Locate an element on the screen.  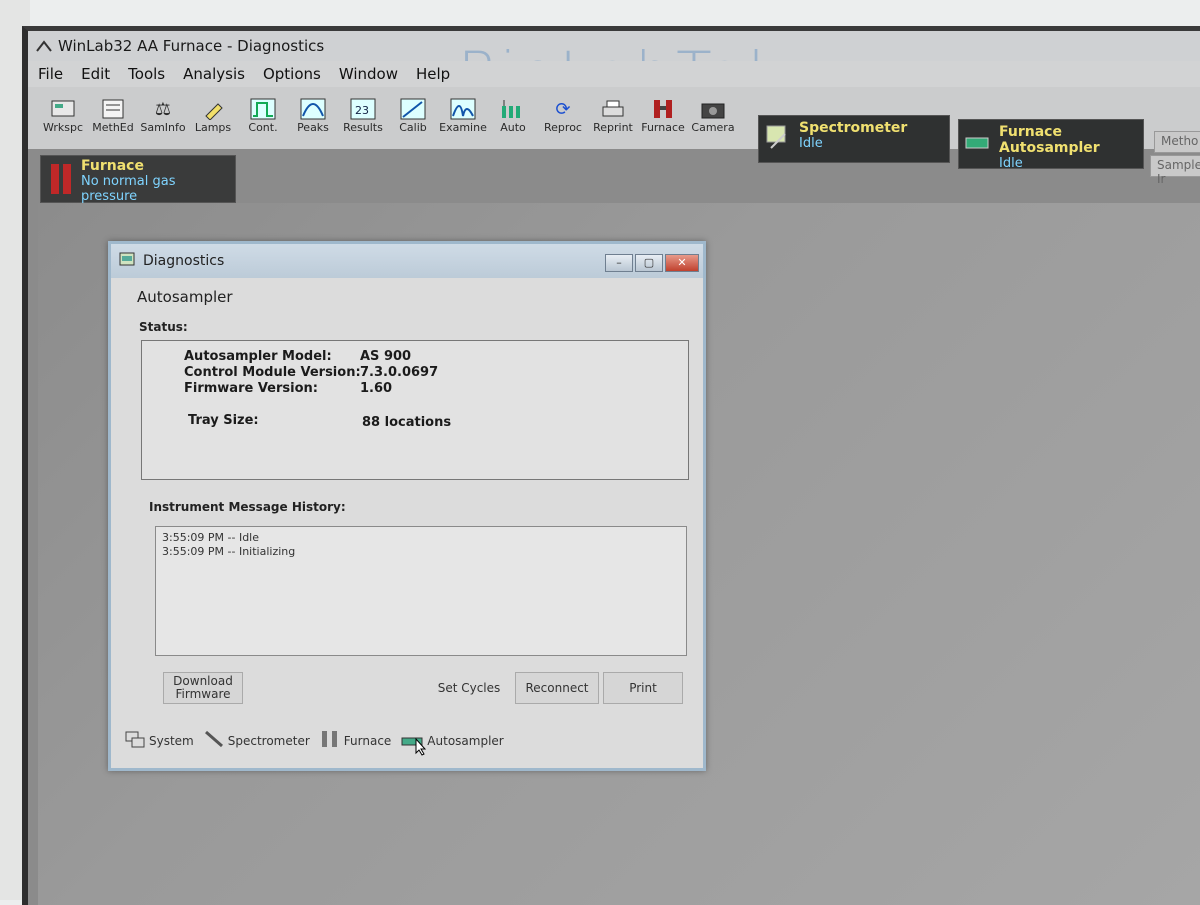
tab-system: System is located at coordinates (159, 740).